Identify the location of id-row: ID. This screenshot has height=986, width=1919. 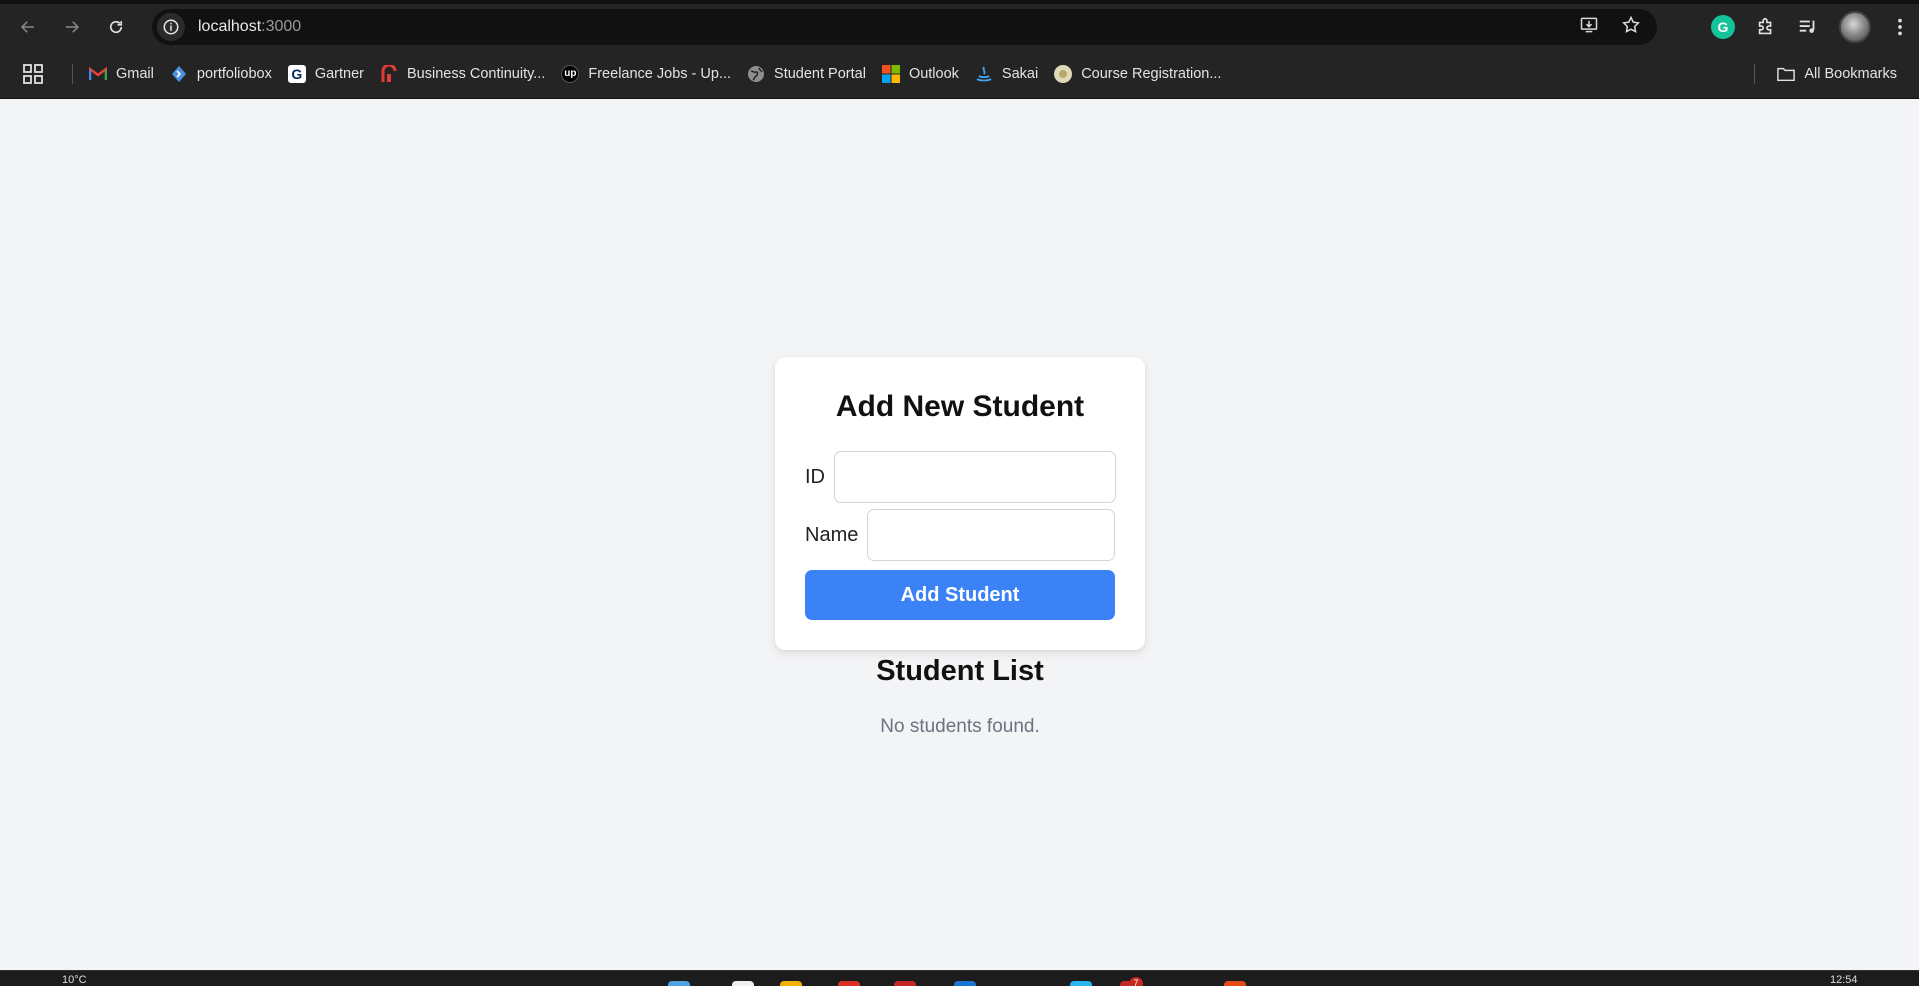
(960, 477).